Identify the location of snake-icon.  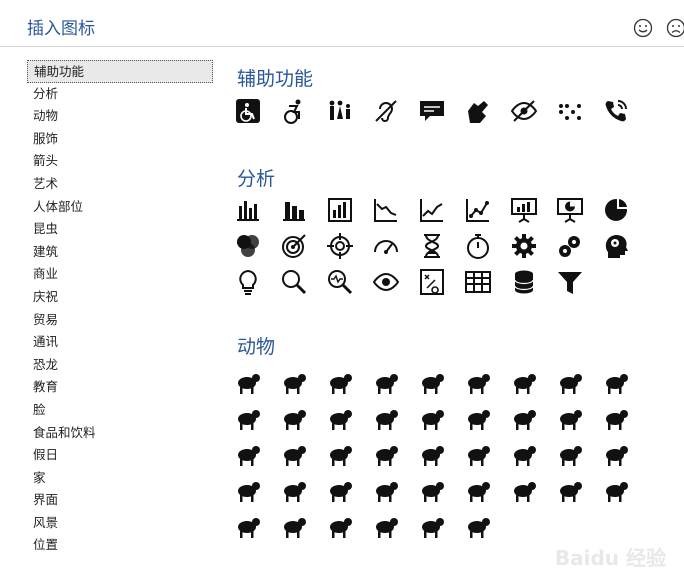
(524, 382).